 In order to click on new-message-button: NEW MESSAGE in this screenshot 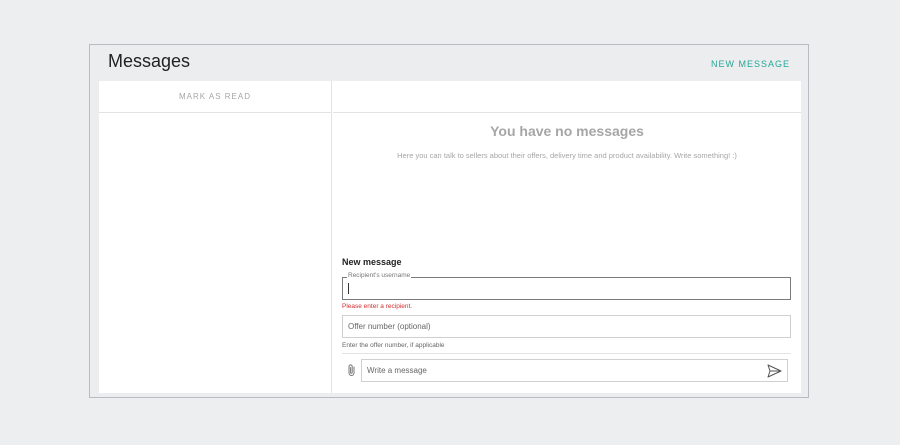, I will do `click(750, 64)`.